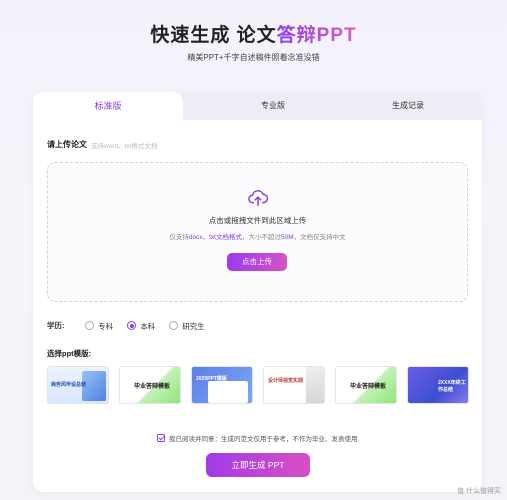 The height and width of the screenshot is (500, 507). Describe the element at coordinates (452, 386) in the screenshot. I see `template-title: 2XXX年终工作总结` at that location.